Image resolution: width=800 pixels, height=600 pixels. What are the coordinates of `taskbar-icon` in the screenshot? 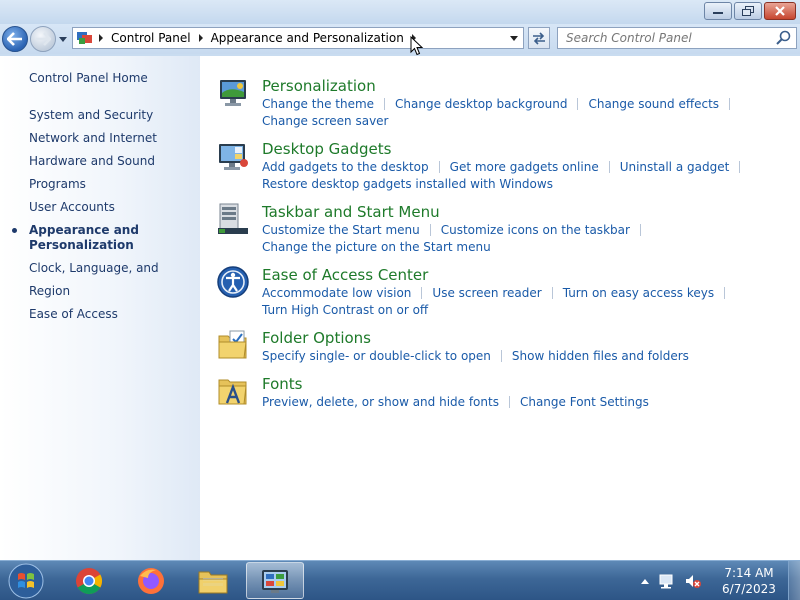 It's located at (233, 219).